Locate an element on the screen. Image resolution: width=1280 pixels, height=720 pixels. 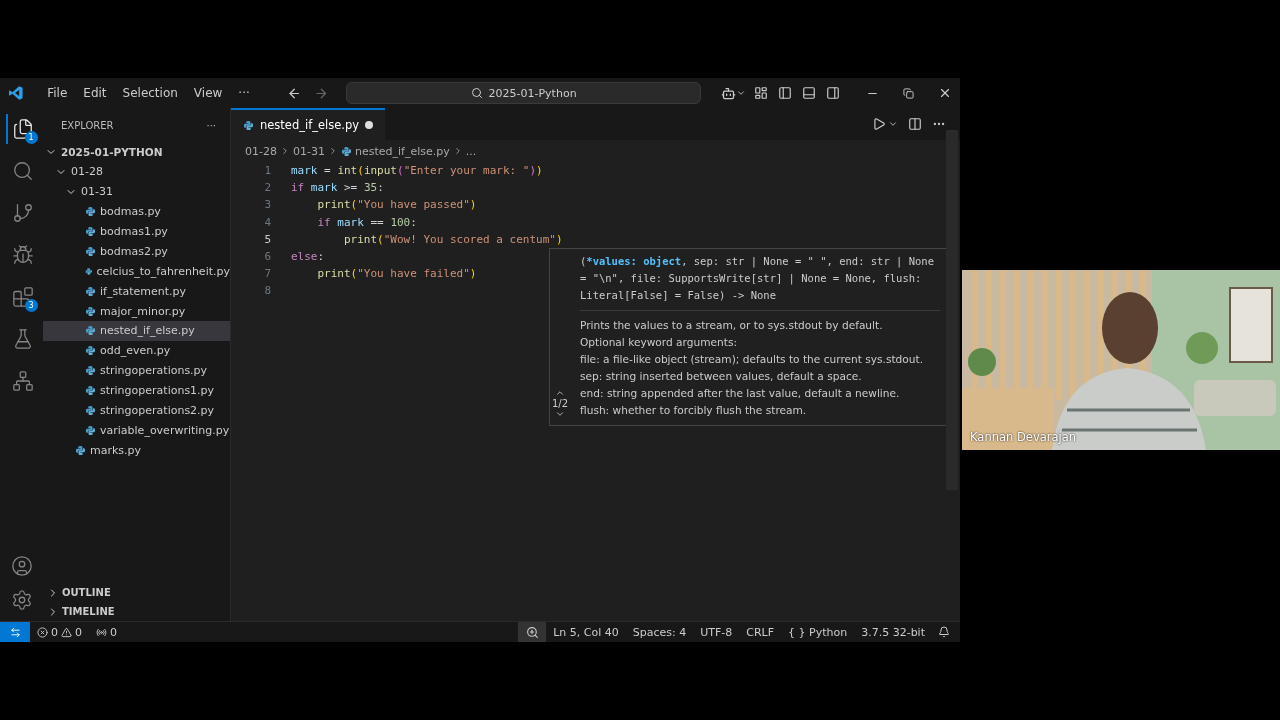
app-logo-icon is located at coordinates (16, 93).